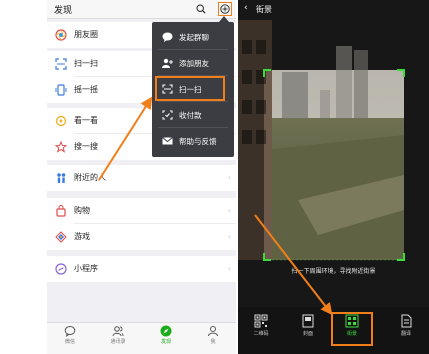  Describe the element at coordinates (165, 342) in the screenshot. I see `tab-label: 发现` at that location.